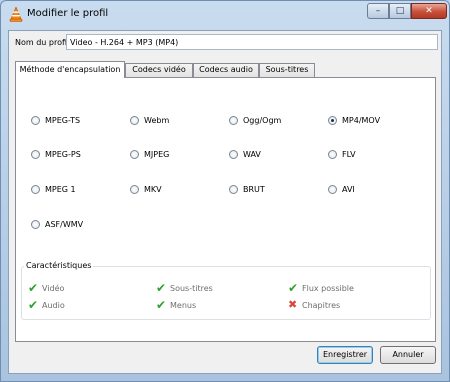 The width and height of the screenshot is (450, 382). I want to click on tab-audio-codecs: Codecs audio, so click(226, 70).